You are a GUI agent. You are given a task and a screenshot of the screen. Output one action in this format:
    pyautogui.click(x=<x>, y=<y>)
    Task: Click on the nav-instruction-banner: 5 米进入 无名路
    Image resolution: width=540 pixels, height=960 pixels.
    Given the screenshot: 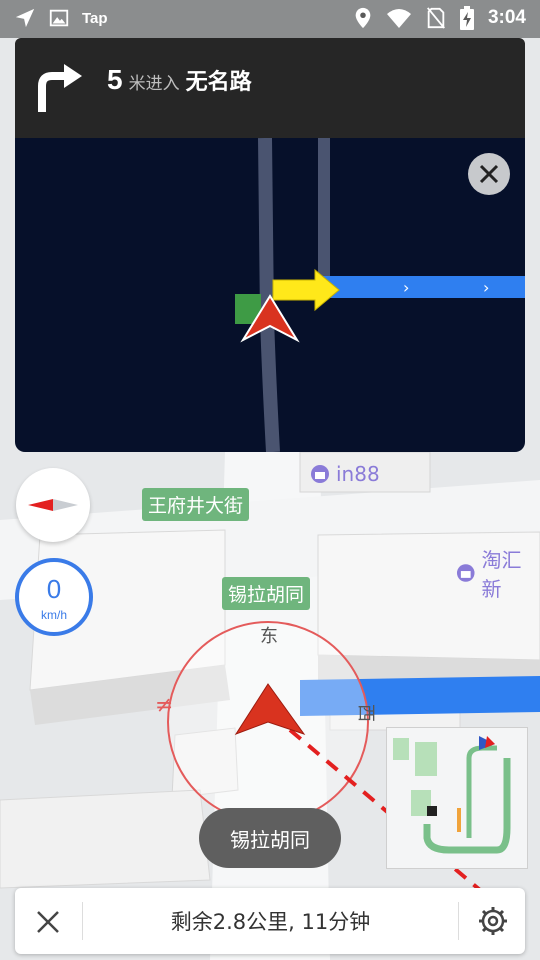 What is the action you would take?
    pyautogui.click(x=270, y=88)
    